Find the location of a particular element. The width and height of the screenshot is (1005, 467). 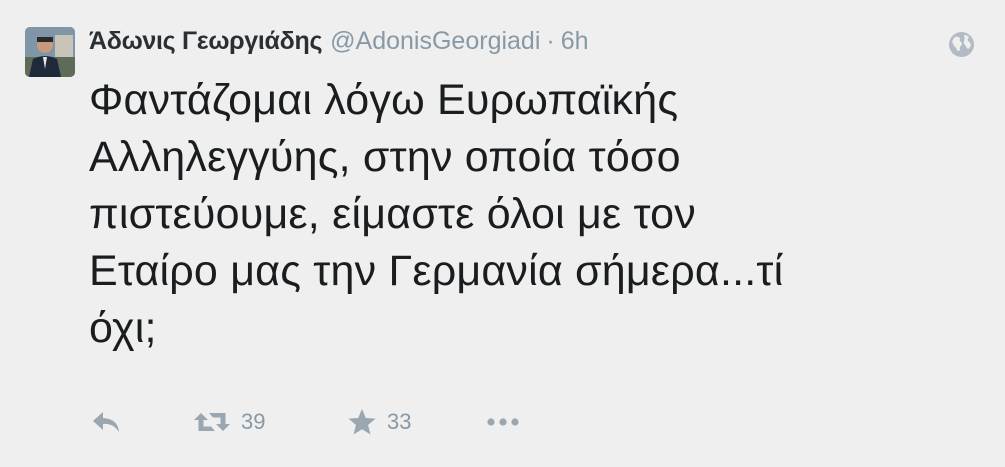

reply-button is located at coordinates (107, 422).